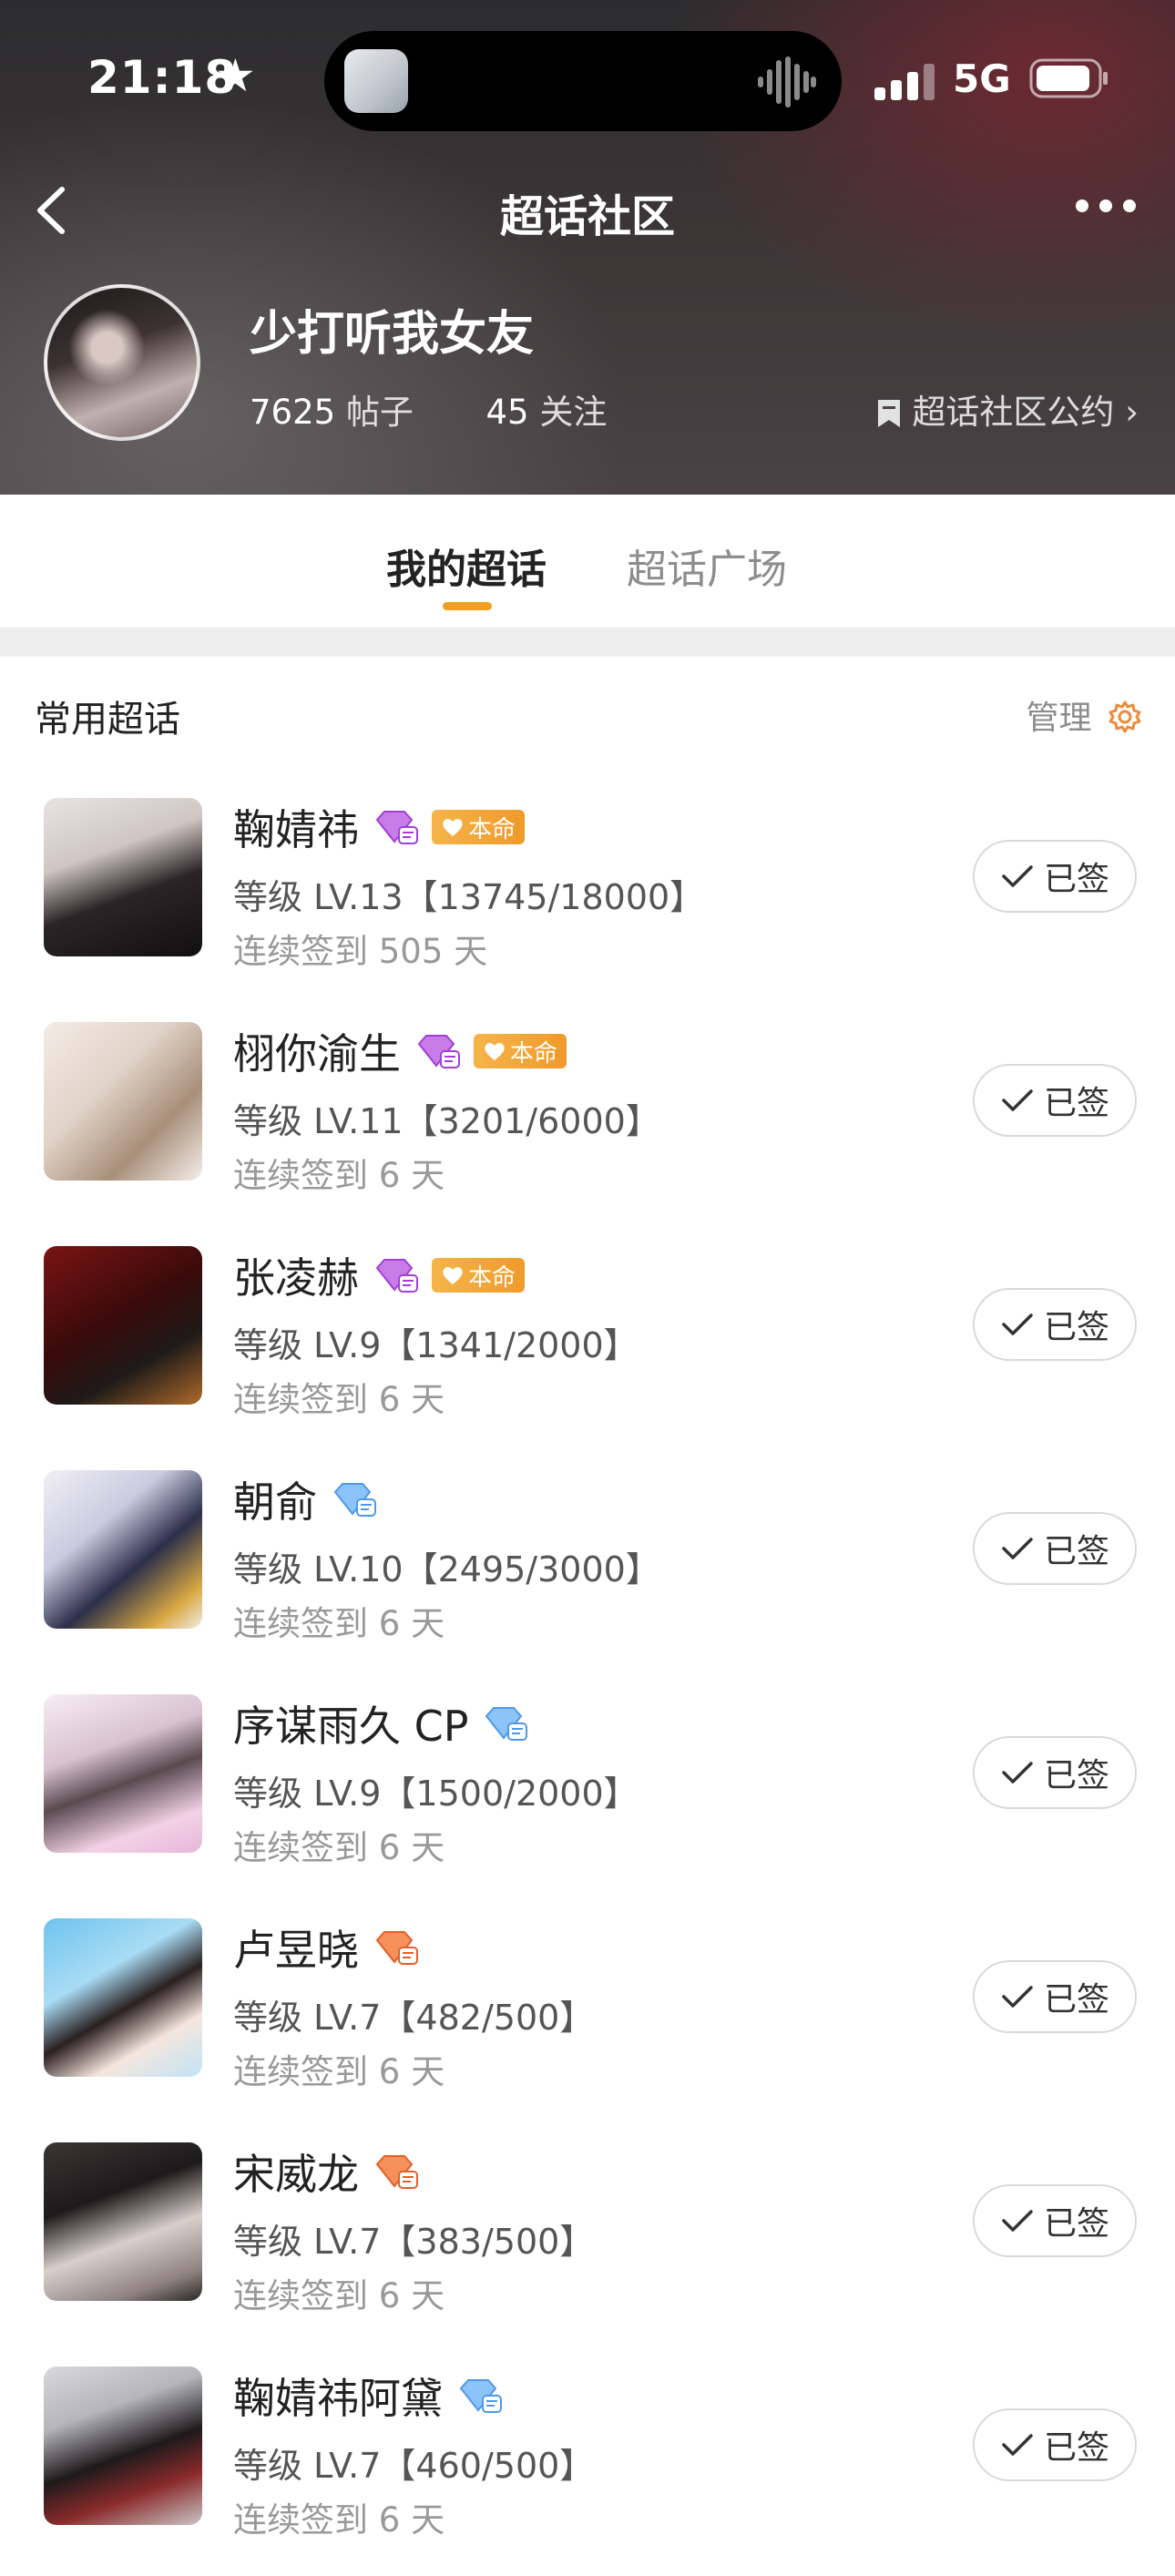 Image resolution: width=1175 pixels, height=2576 pixels. I want to click on username: 少打听我女友, so click(392, 334).